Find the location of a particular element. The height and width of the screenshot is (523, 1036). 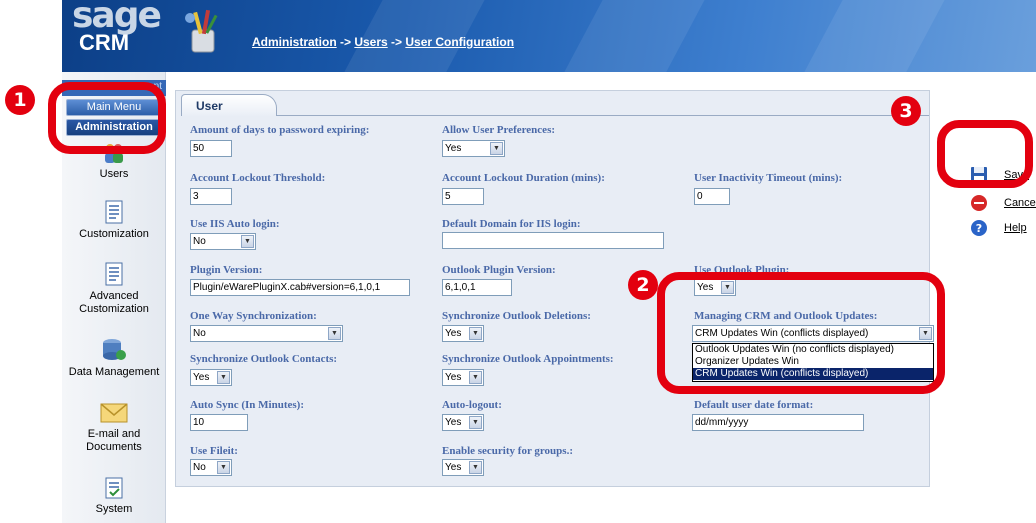

help-label: Help is located at coordinates (1015, 228).